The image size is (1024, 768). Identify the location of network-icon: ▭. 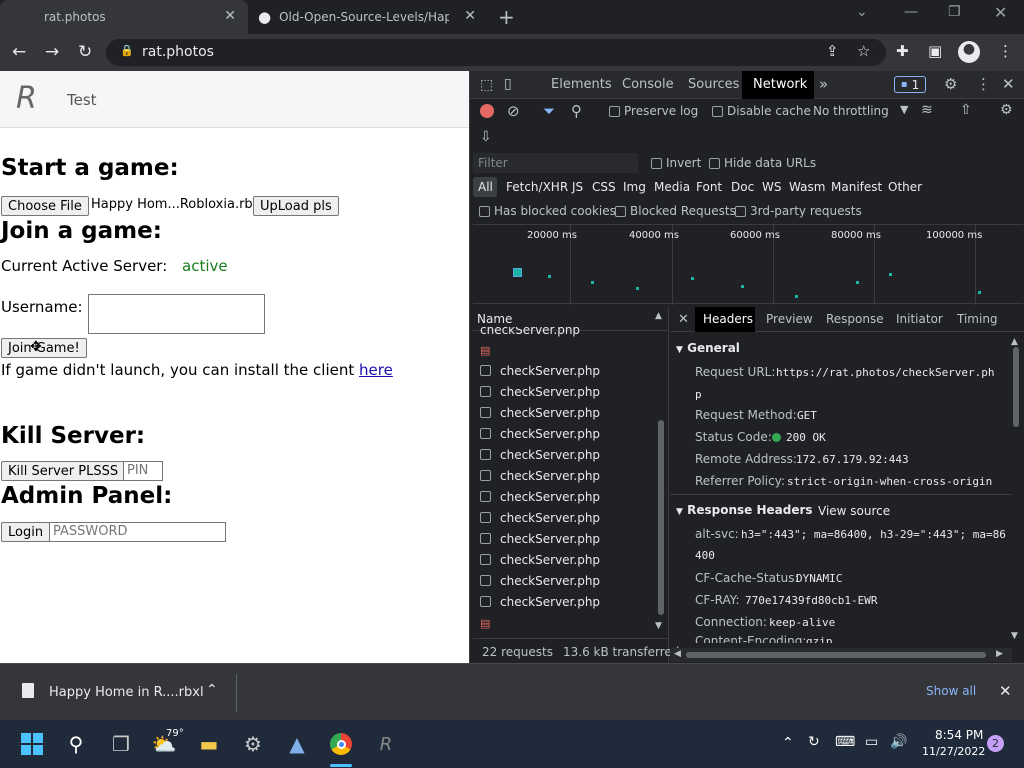
(871, 742).